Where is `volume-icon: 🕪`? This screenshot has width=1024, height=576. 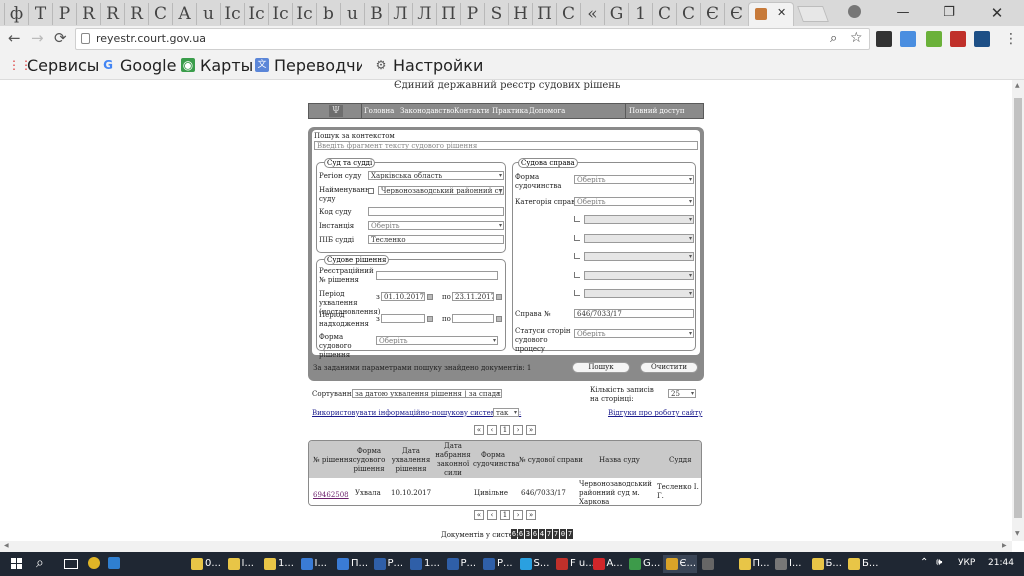 volume-icon: 🕪 is located at coordinates (939, 562).